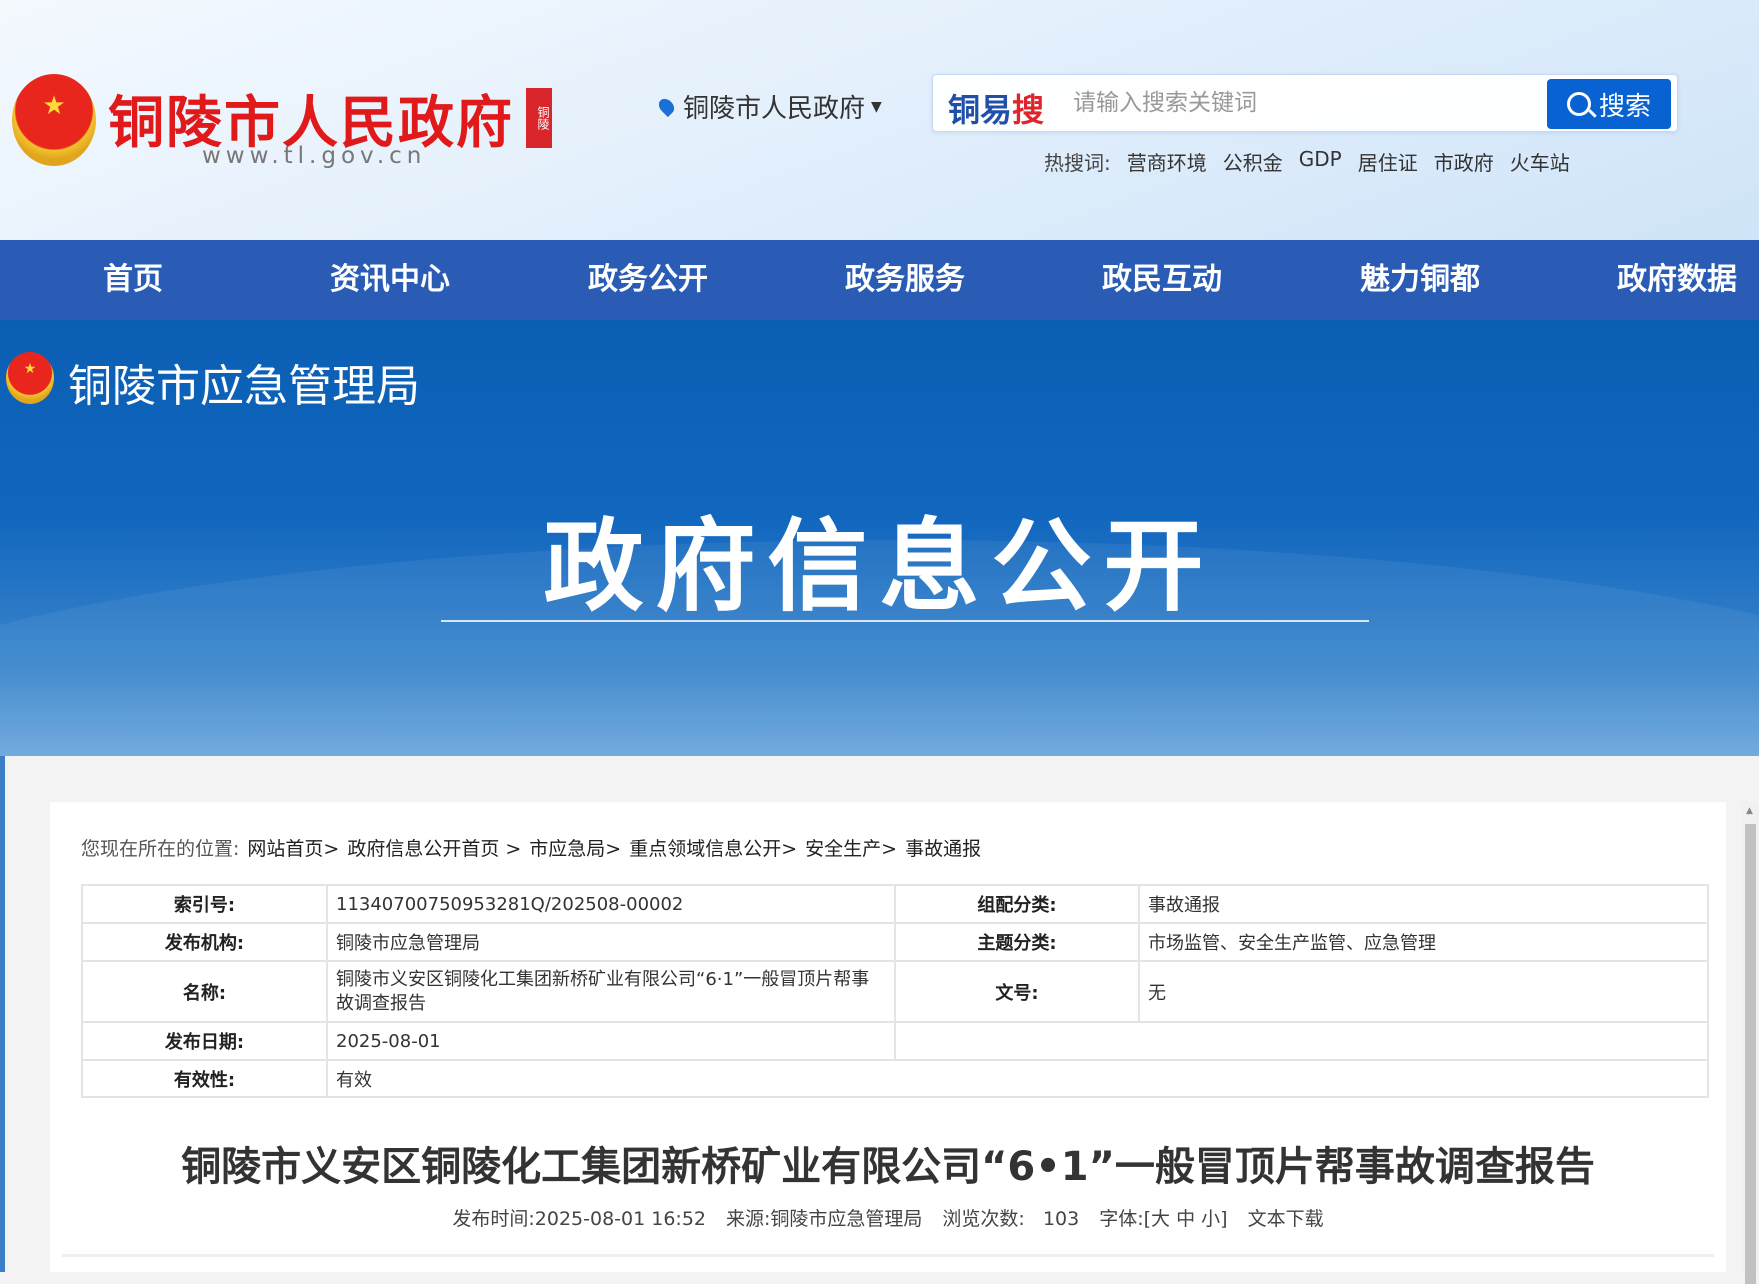 The height and width of the screenshot is (1284, 1759). I want to click on location-pin-icon, so click(666, 106).